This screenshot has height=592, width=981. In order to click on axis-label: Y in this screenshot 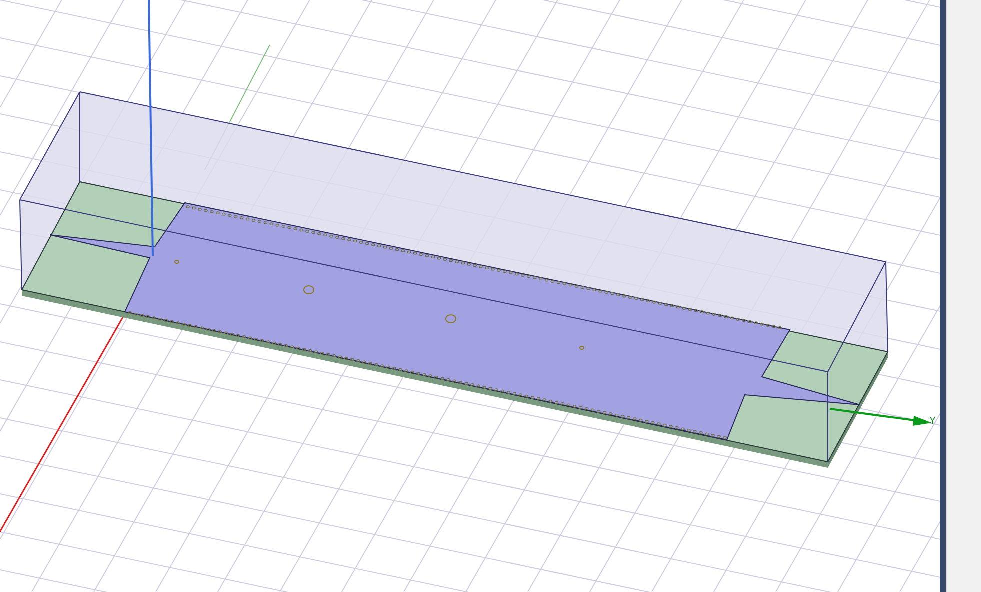, I will do `click(933, 422)`.